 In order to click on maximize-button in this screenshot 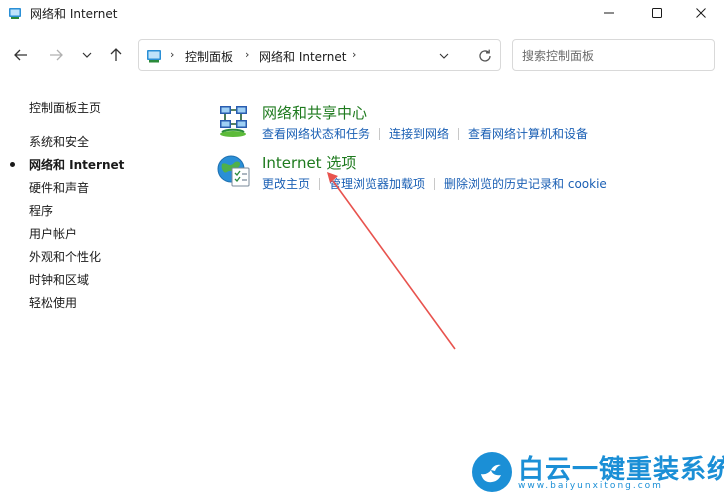, I will do `click(657, 13)`.